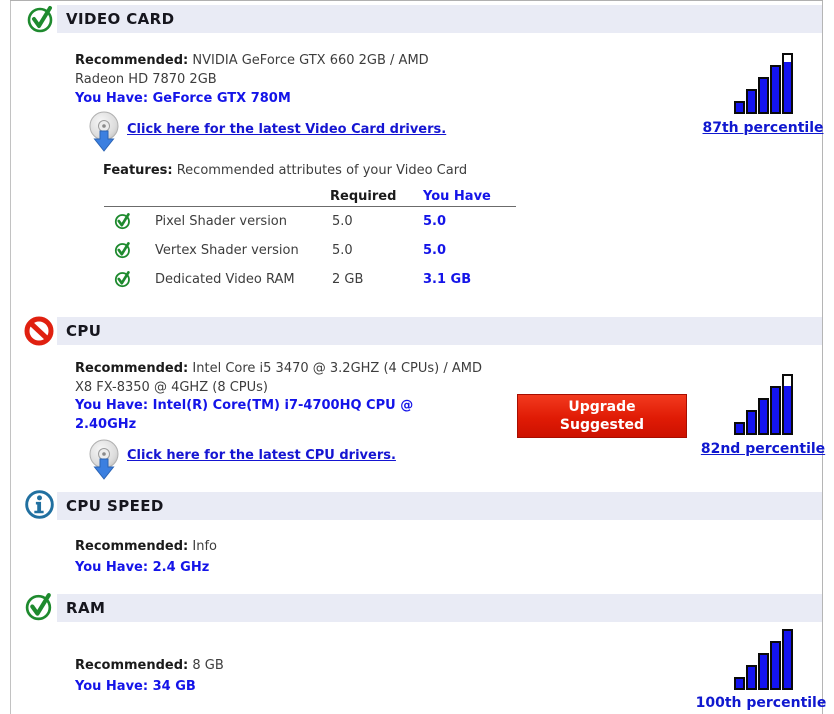 This screenshot has width=834, height=714. What do you see at coordinates (285, 686) in the screenshot?
I see `you-have-line: You Have: 34 GB` at bounding box center [285, 686].